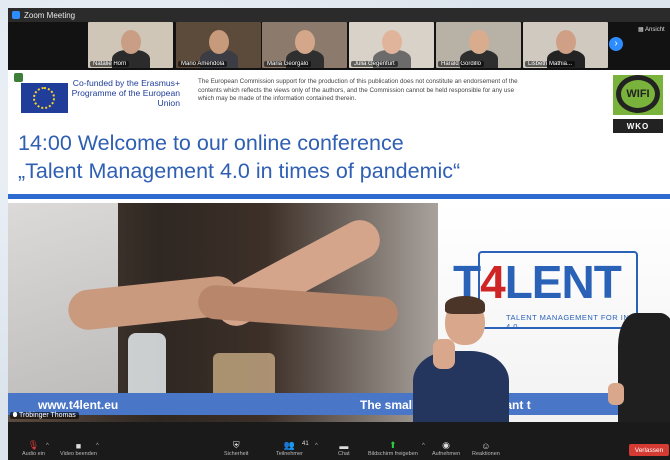 The image size is (670, 460). What do you see at coordinates (18, 77) in the screenshot?
I see `share-indicator-icon` at bounding box center [18, 77].